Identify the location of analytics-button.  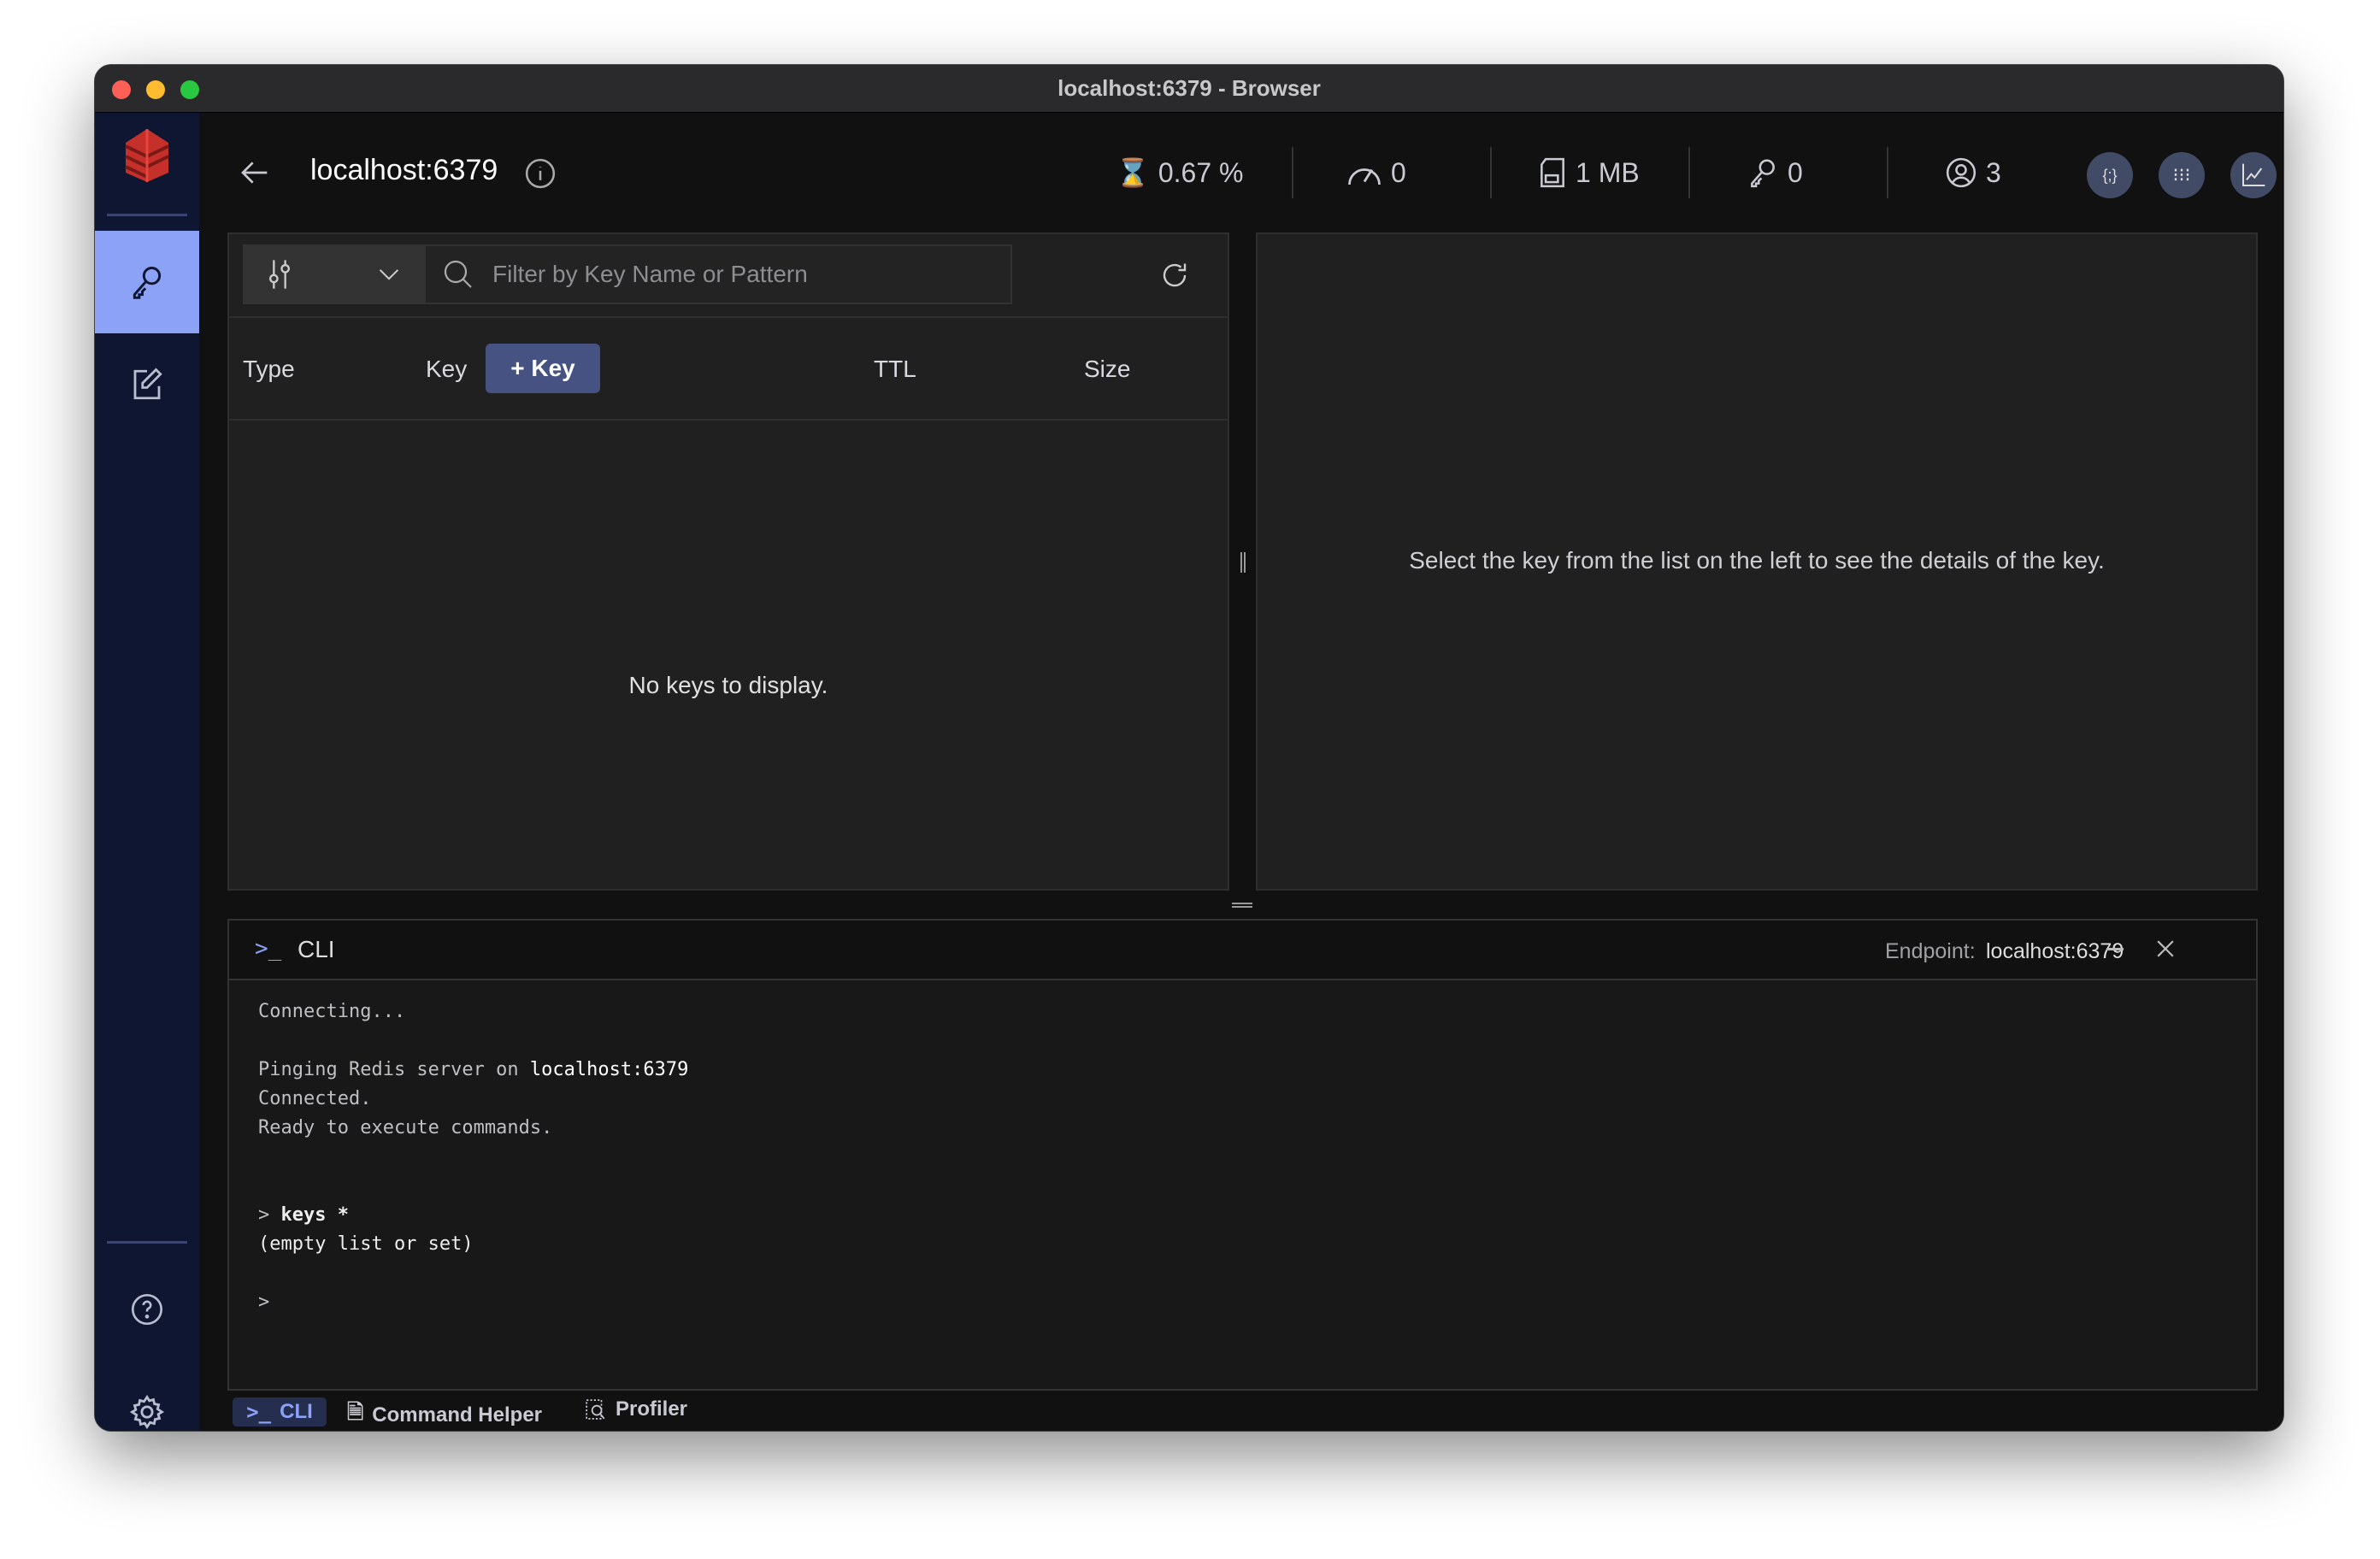
(2254, 175).